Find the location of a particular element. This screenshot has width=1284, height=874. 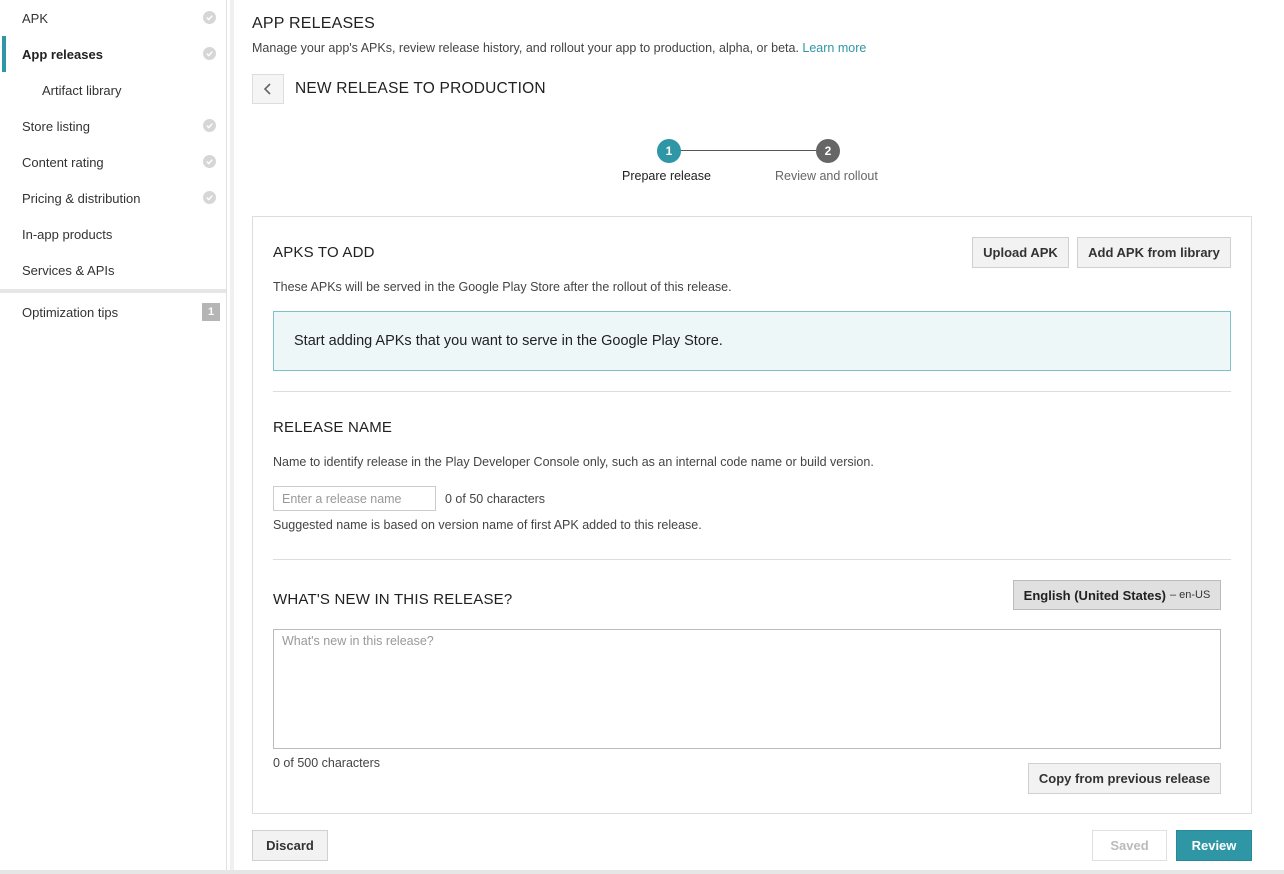

back-button is located at coordinates (268, 89).